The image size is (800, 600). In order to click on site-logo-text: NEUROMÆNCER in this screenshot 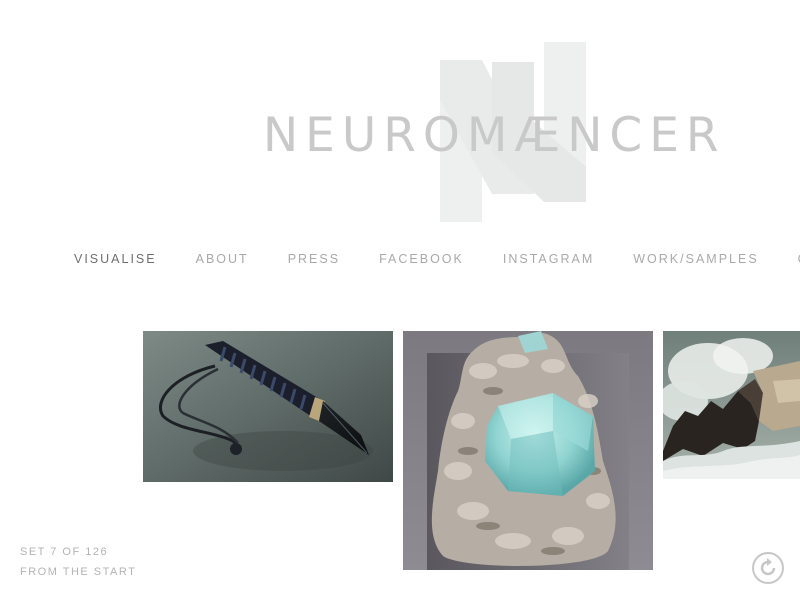, I will do `click(494, 136)`.